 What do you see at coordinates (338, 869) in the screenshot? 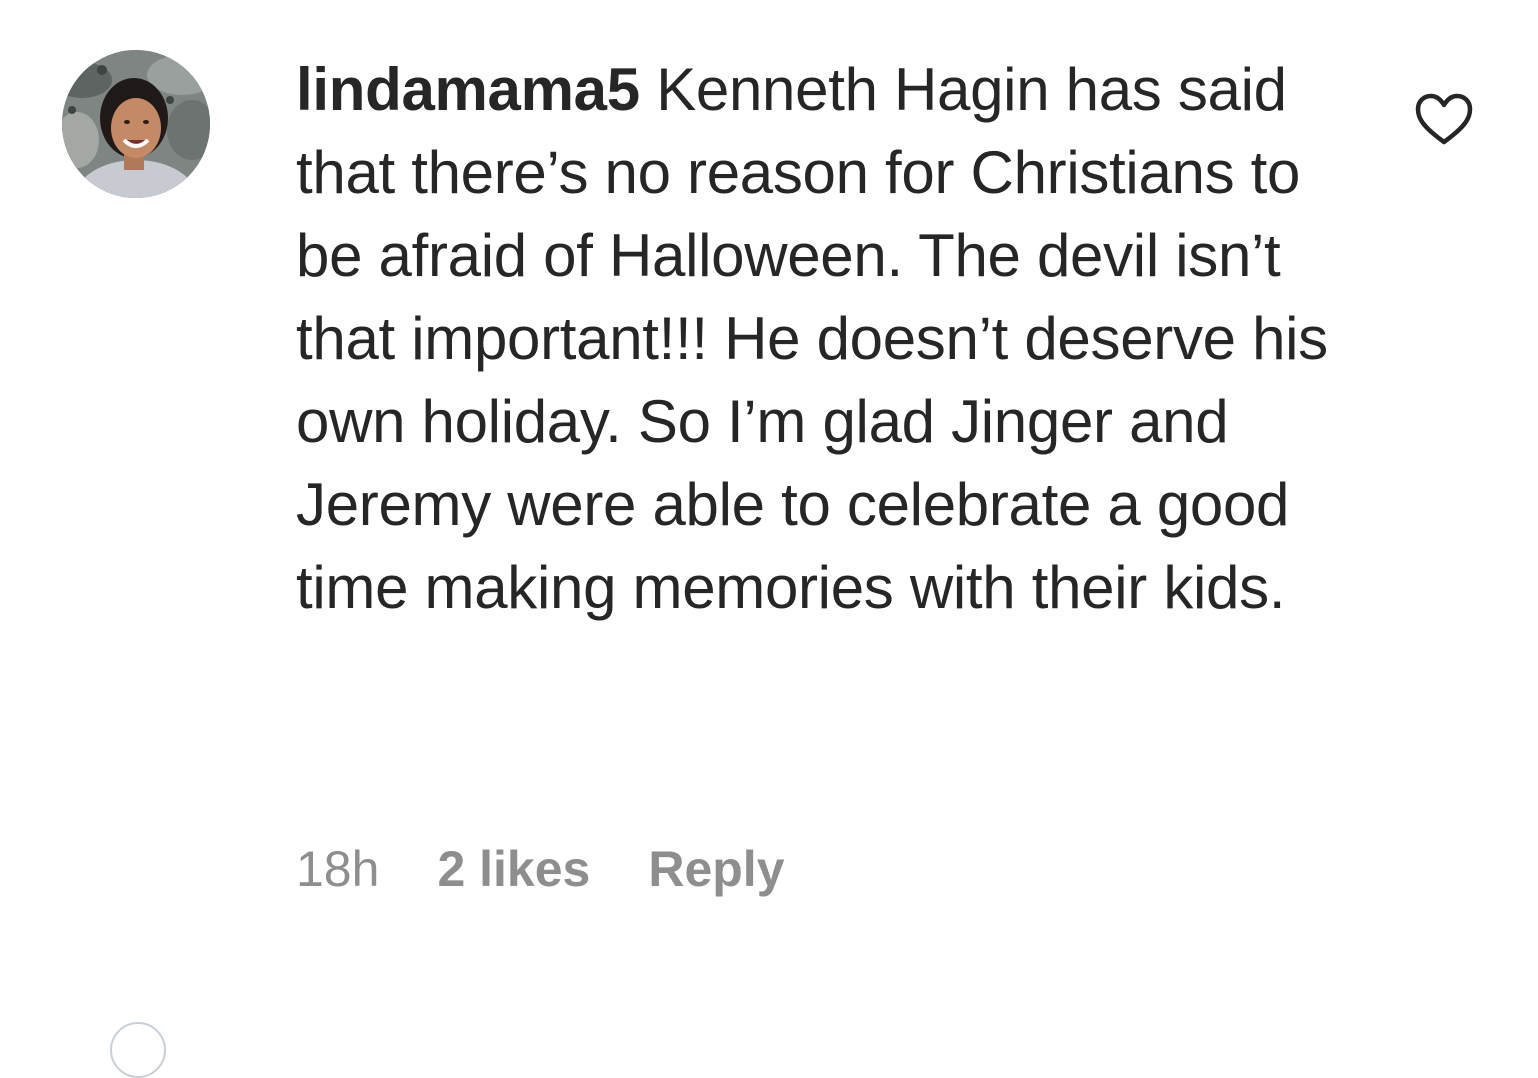
I see `comment-timestamp: 18h` at bounding box center [338, 869].